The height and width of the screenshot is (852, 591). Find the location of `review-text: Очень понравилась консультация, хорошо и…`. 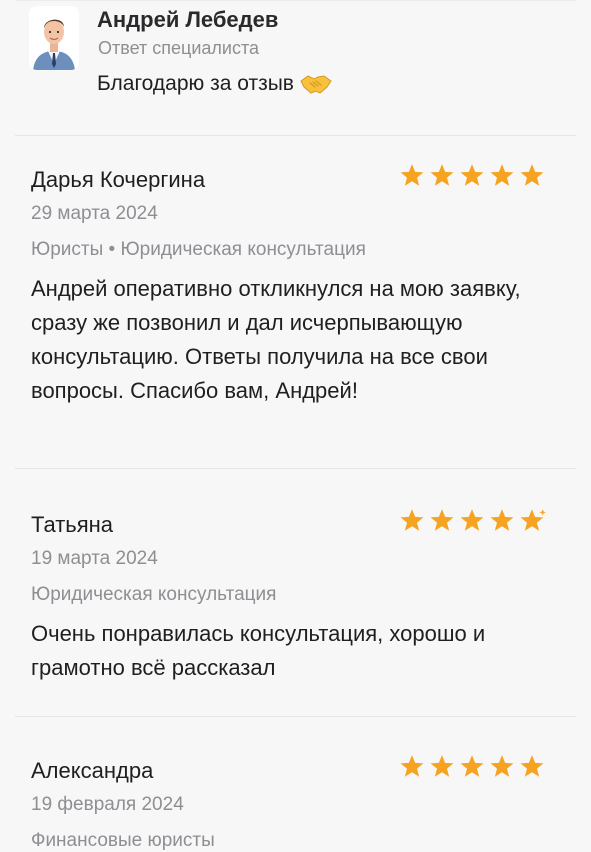

review-text: Очень понравилась консультация, хорошо и… is located at coordinates (258, 650).